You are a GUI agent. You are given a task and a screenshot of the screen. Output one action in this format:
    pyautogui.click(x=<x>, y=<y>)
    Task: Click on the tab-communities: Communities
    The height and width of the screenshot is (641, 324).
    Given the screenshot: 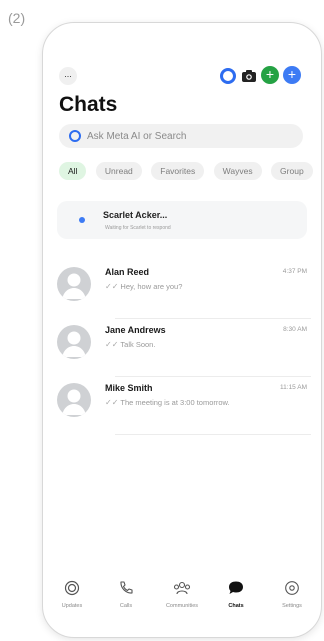 What is the action you would take?
    pyautogui.click(x=182, y=594)
    